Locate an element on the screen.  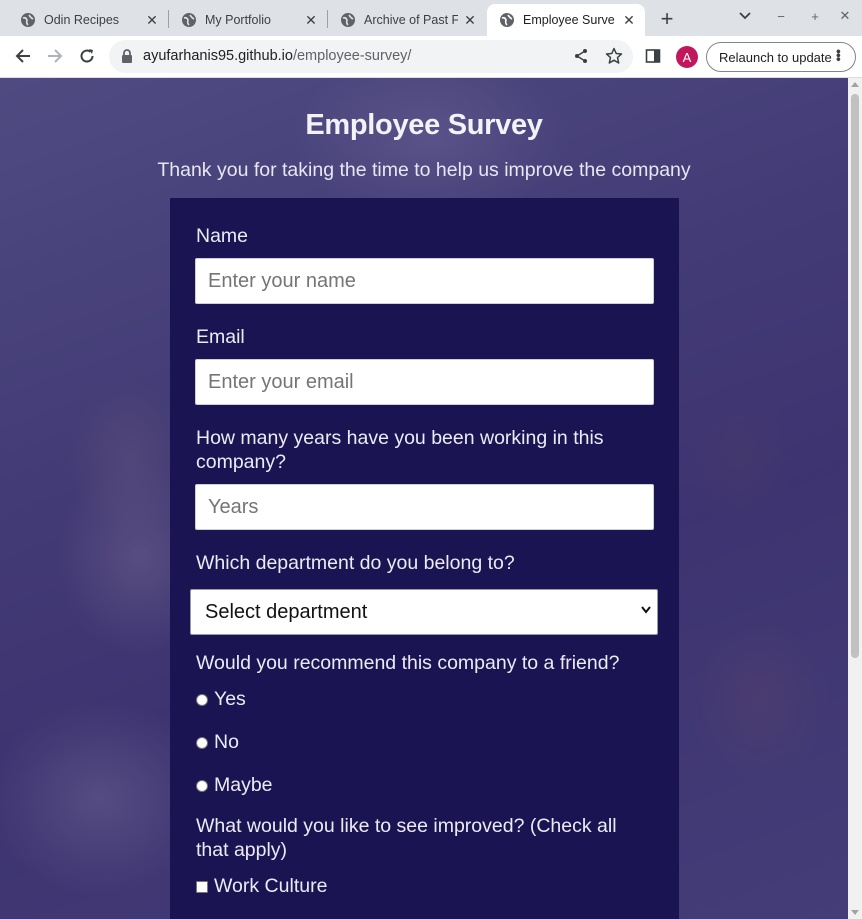
tab-title: Odin Recipes is located at coordinates (82, 20).